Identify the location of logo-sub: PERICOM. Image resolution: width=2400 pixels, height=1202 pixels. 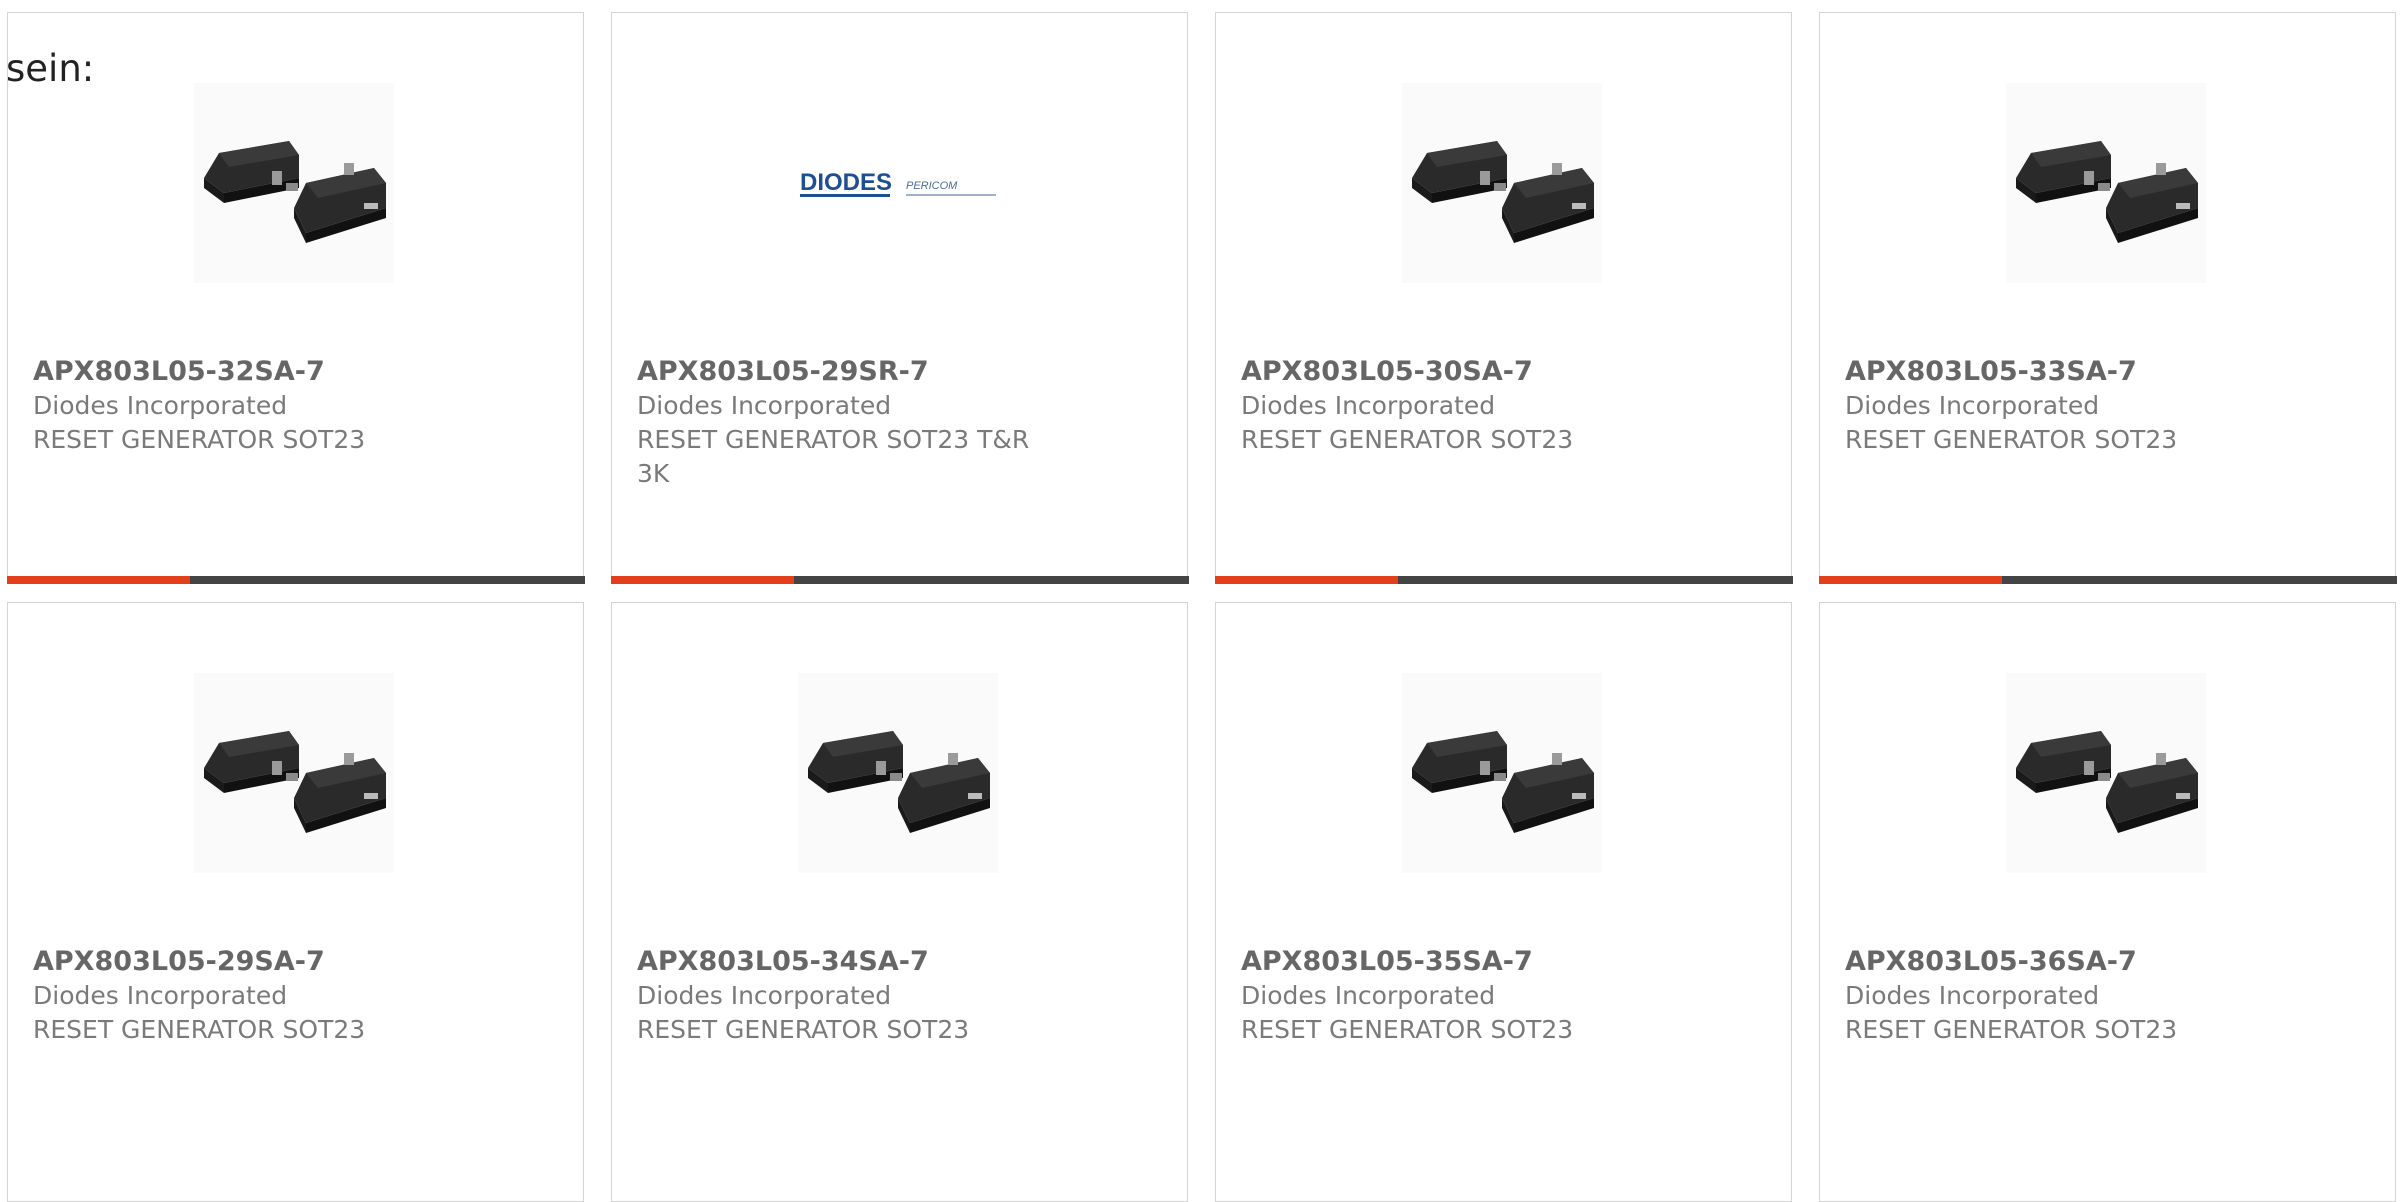
(932, 186).